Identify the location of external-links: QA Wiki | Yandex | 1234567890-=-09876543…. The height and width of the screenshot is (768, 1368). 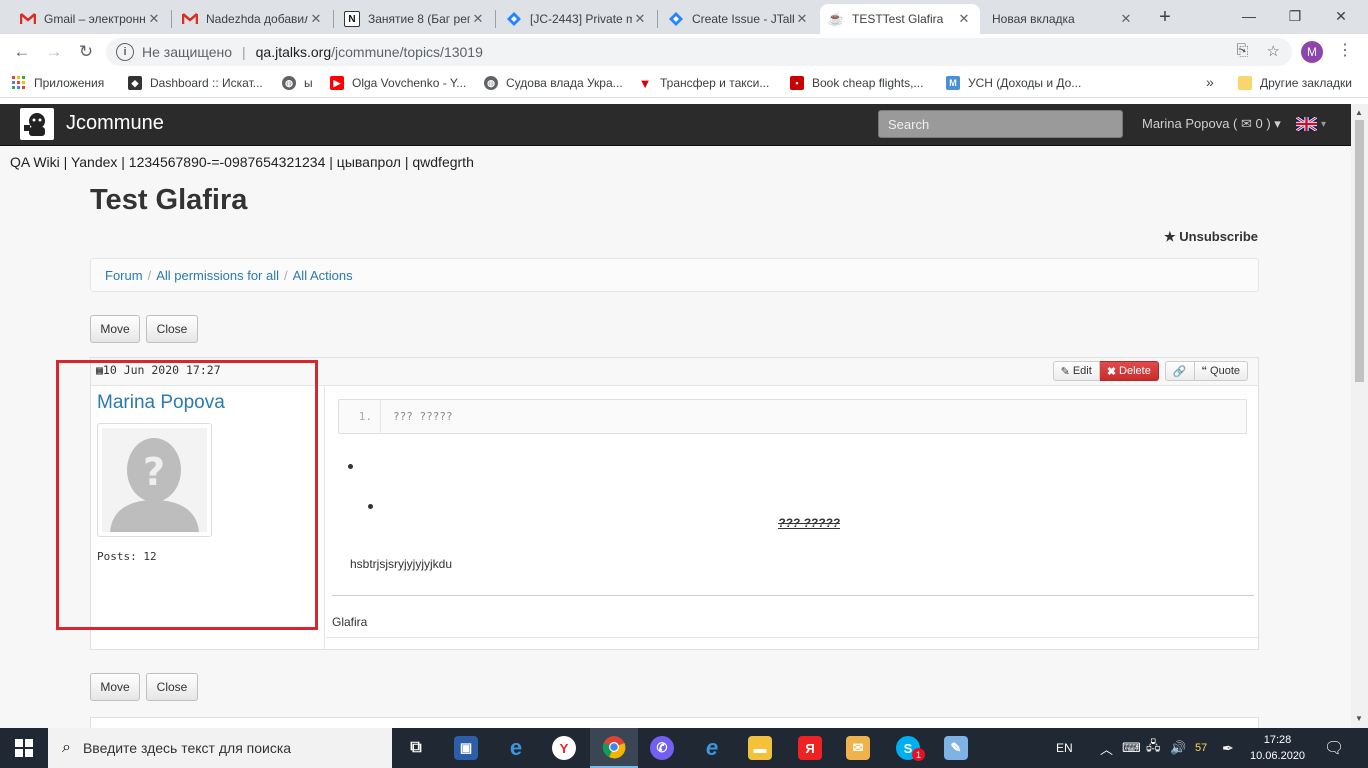
(242, 162).